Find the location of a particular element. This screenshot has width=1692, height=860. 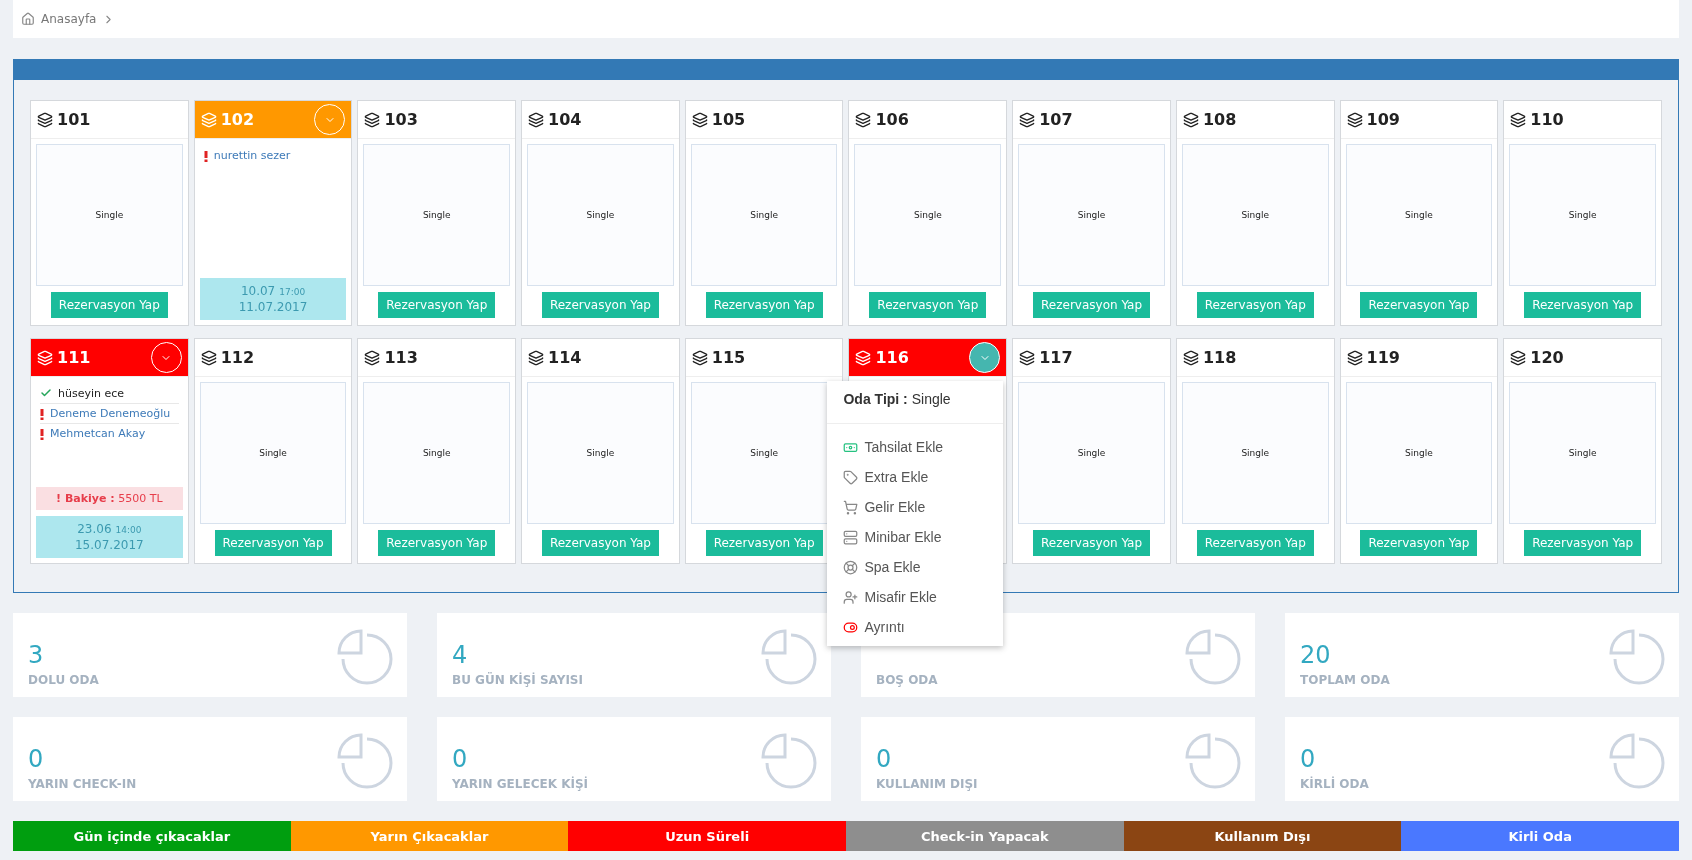

stay-dates: 23.06 14:00 15.07.2017 is located at coordinates (109, 536).